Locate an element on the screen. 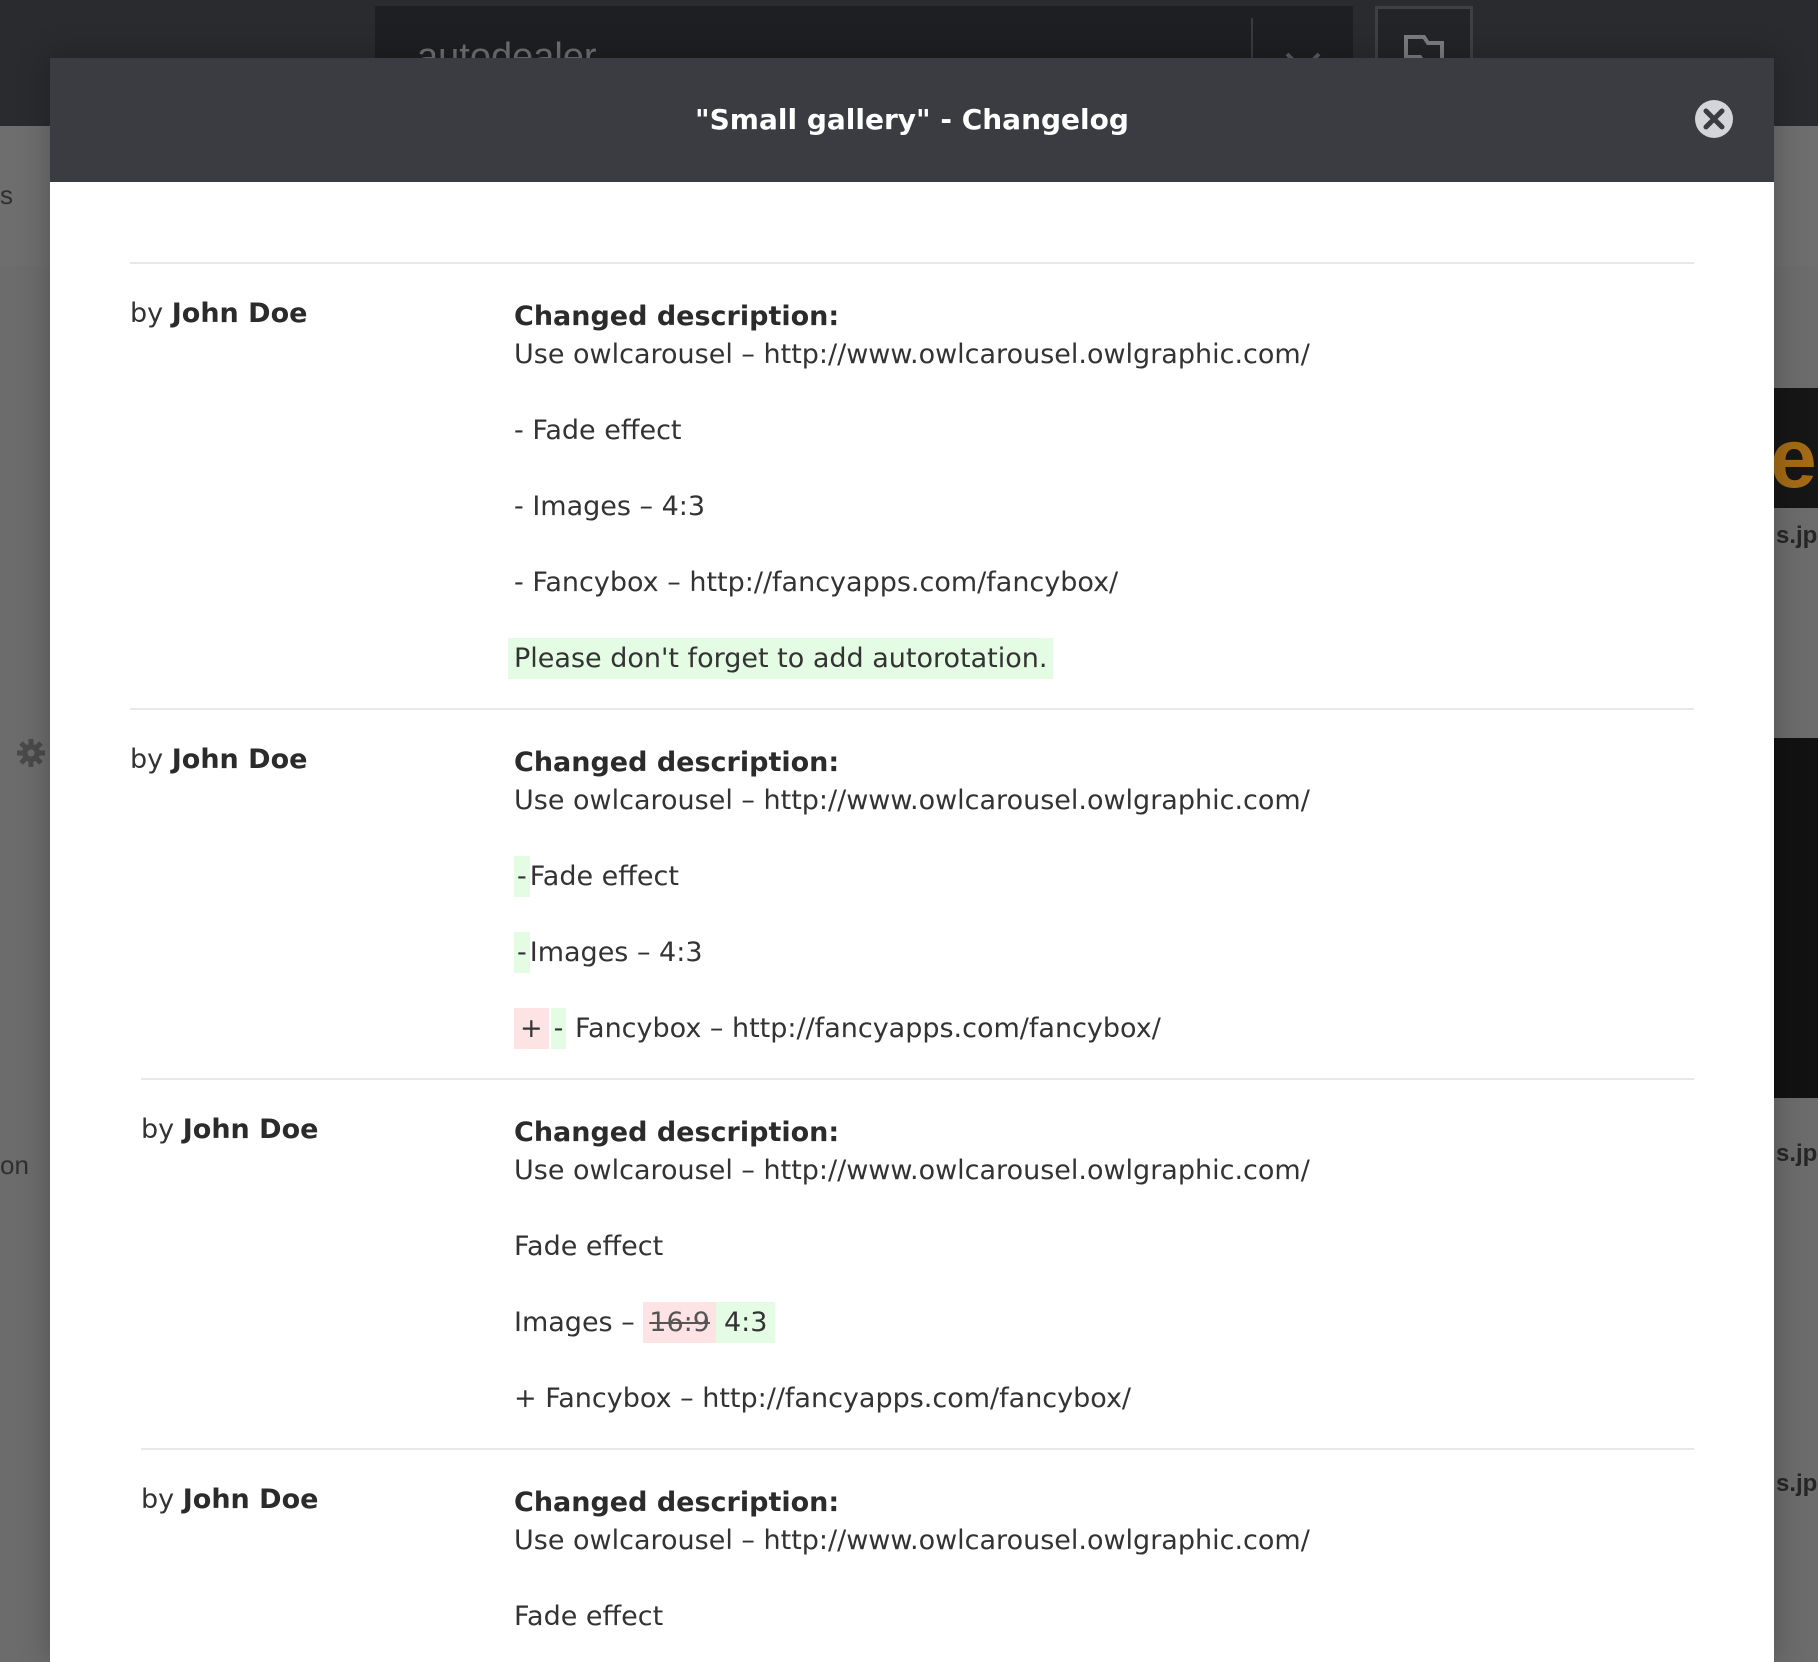 This screenshot has width=1818, height=1662. description-line: Images – is located at coordinates (579, 1322).